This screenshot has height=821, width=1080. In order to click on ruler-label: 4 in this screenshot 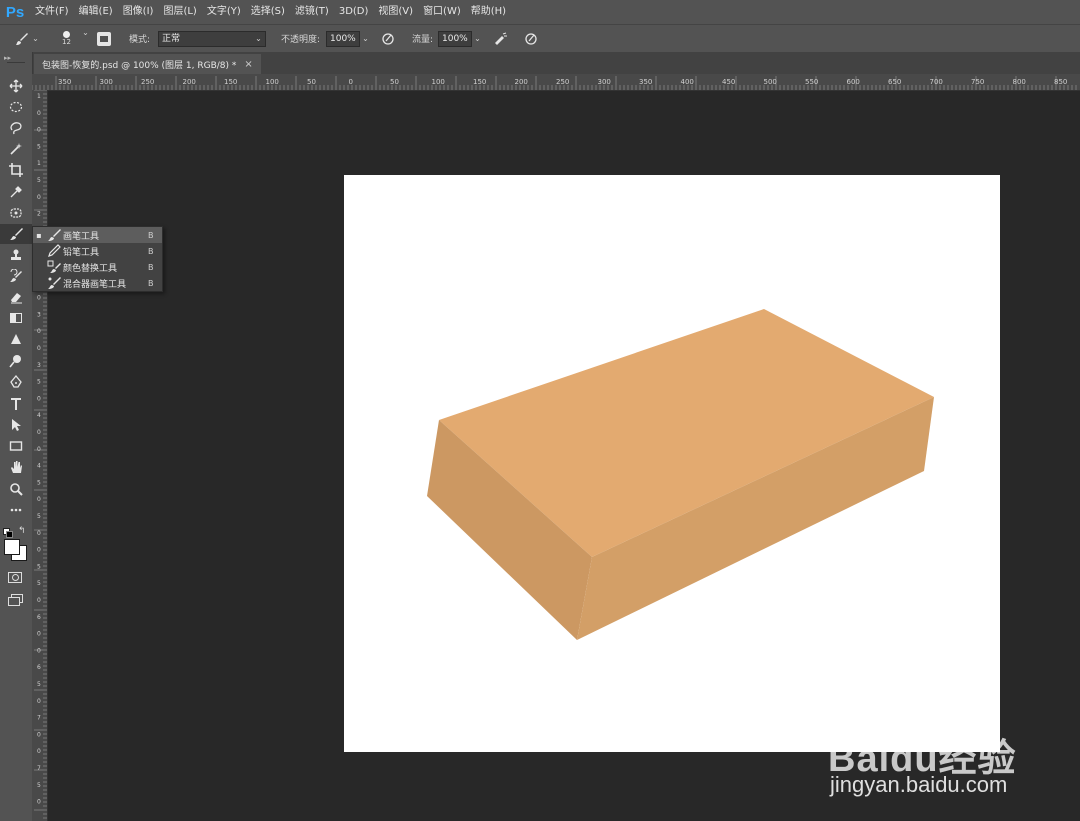, I will do `click(39, 415)`.